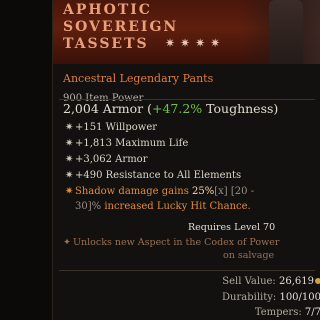  Describe the element at coordinates (116, 127) in the screenshot. I see `affix-text: +151 Willpower` at that location.